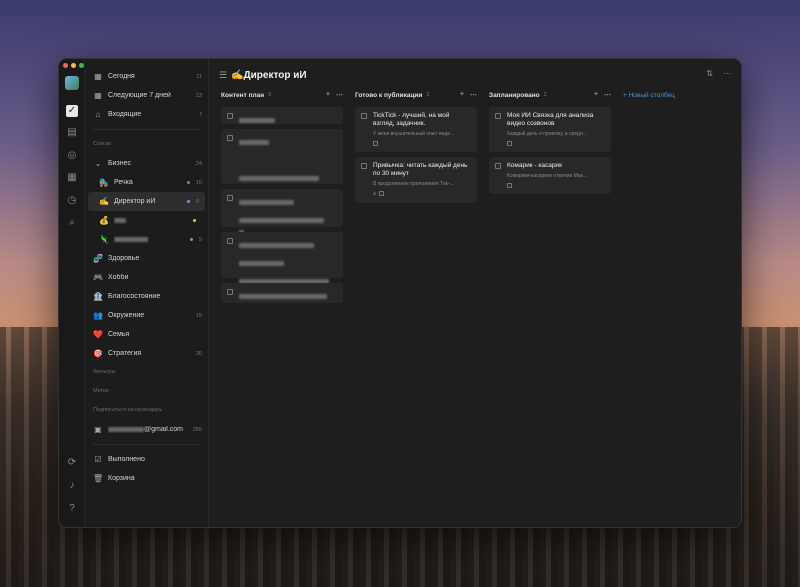  What do you see at coordinates (72, 201) in the screenshot?
I see `clock-icon: ◷` at bounding box center [72, 201].